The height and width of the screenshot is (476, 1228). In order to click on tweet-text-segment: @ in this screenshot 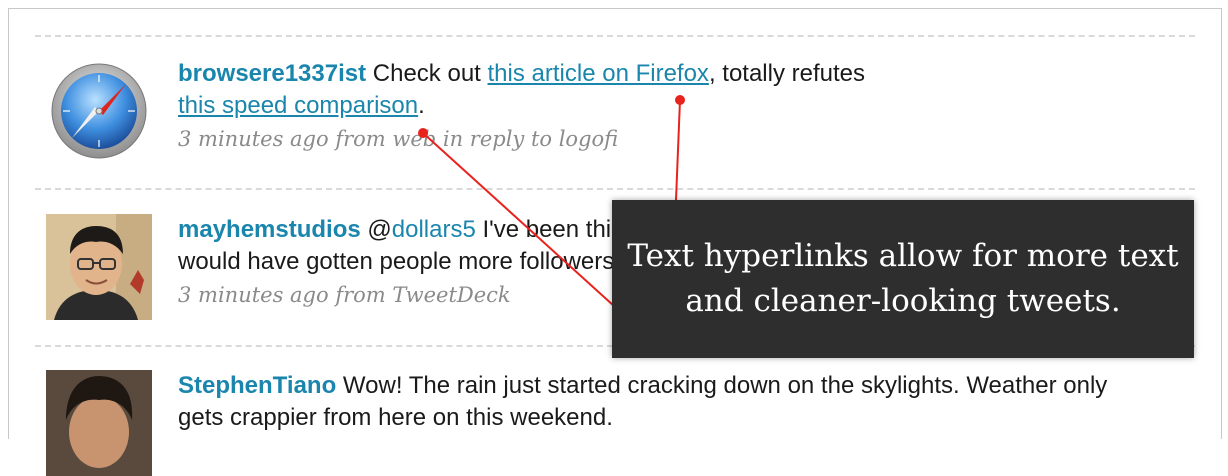, I will do `click(376, 229)`.